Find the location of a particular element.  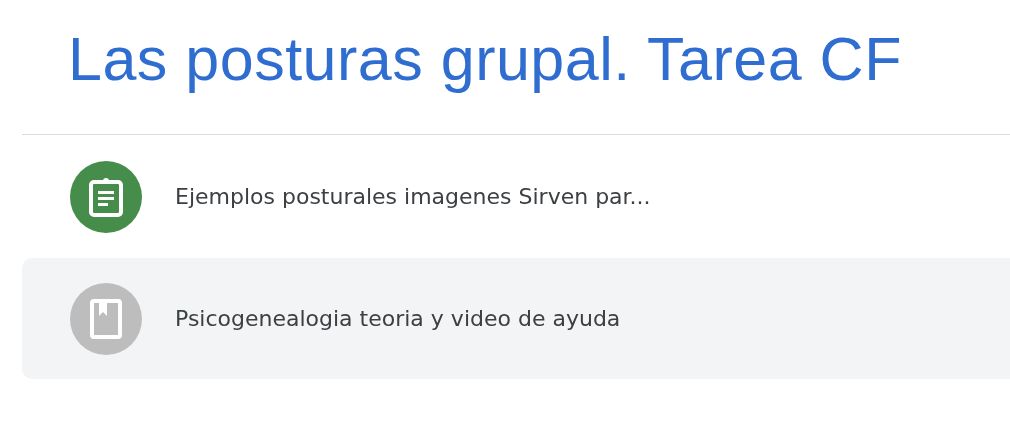

clipboard-icon is located at coordinates (106, 196).